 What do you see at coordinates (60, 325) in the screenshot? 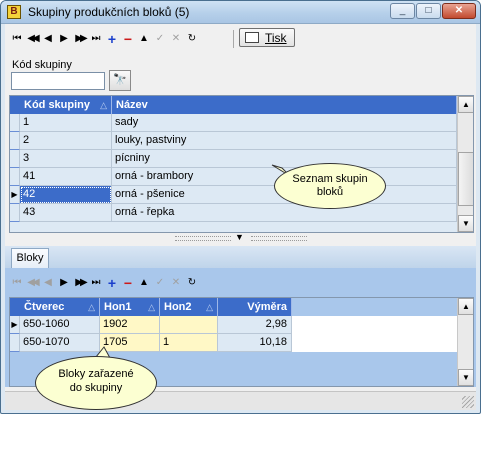
I see `cell-ctverec: 650-1060` at bounding box center [60, 325].